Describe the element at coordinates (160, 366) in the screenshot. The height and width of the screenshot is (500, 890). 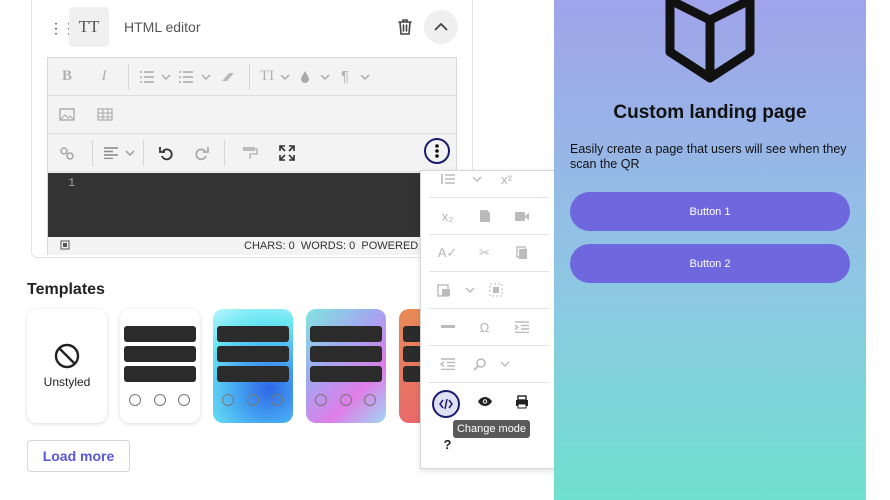
I see `template-plain` at that location.